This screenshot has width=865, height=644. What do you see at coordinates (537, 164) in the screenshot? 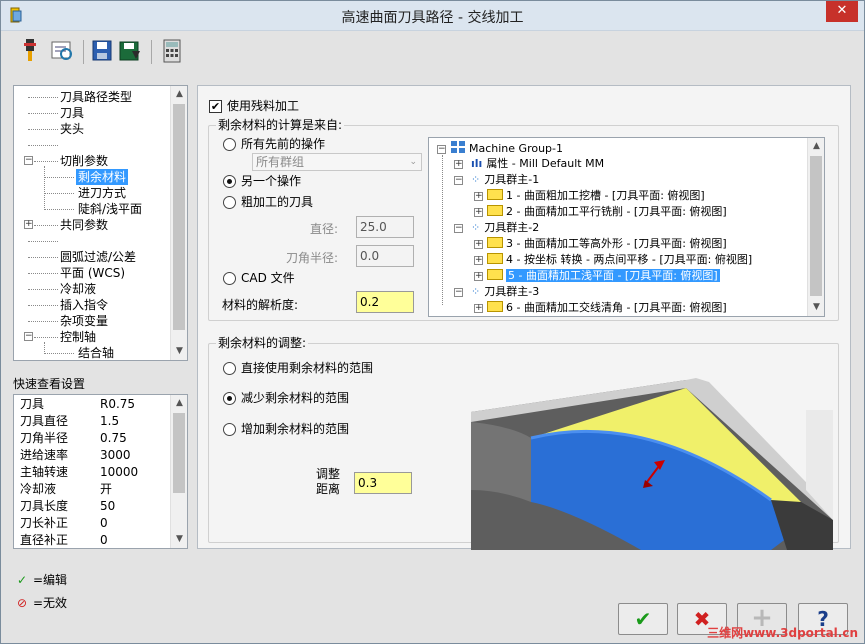
I see `ops-properties: ılı 属性 - Mill Default MM` at bounding box center [537, 164].